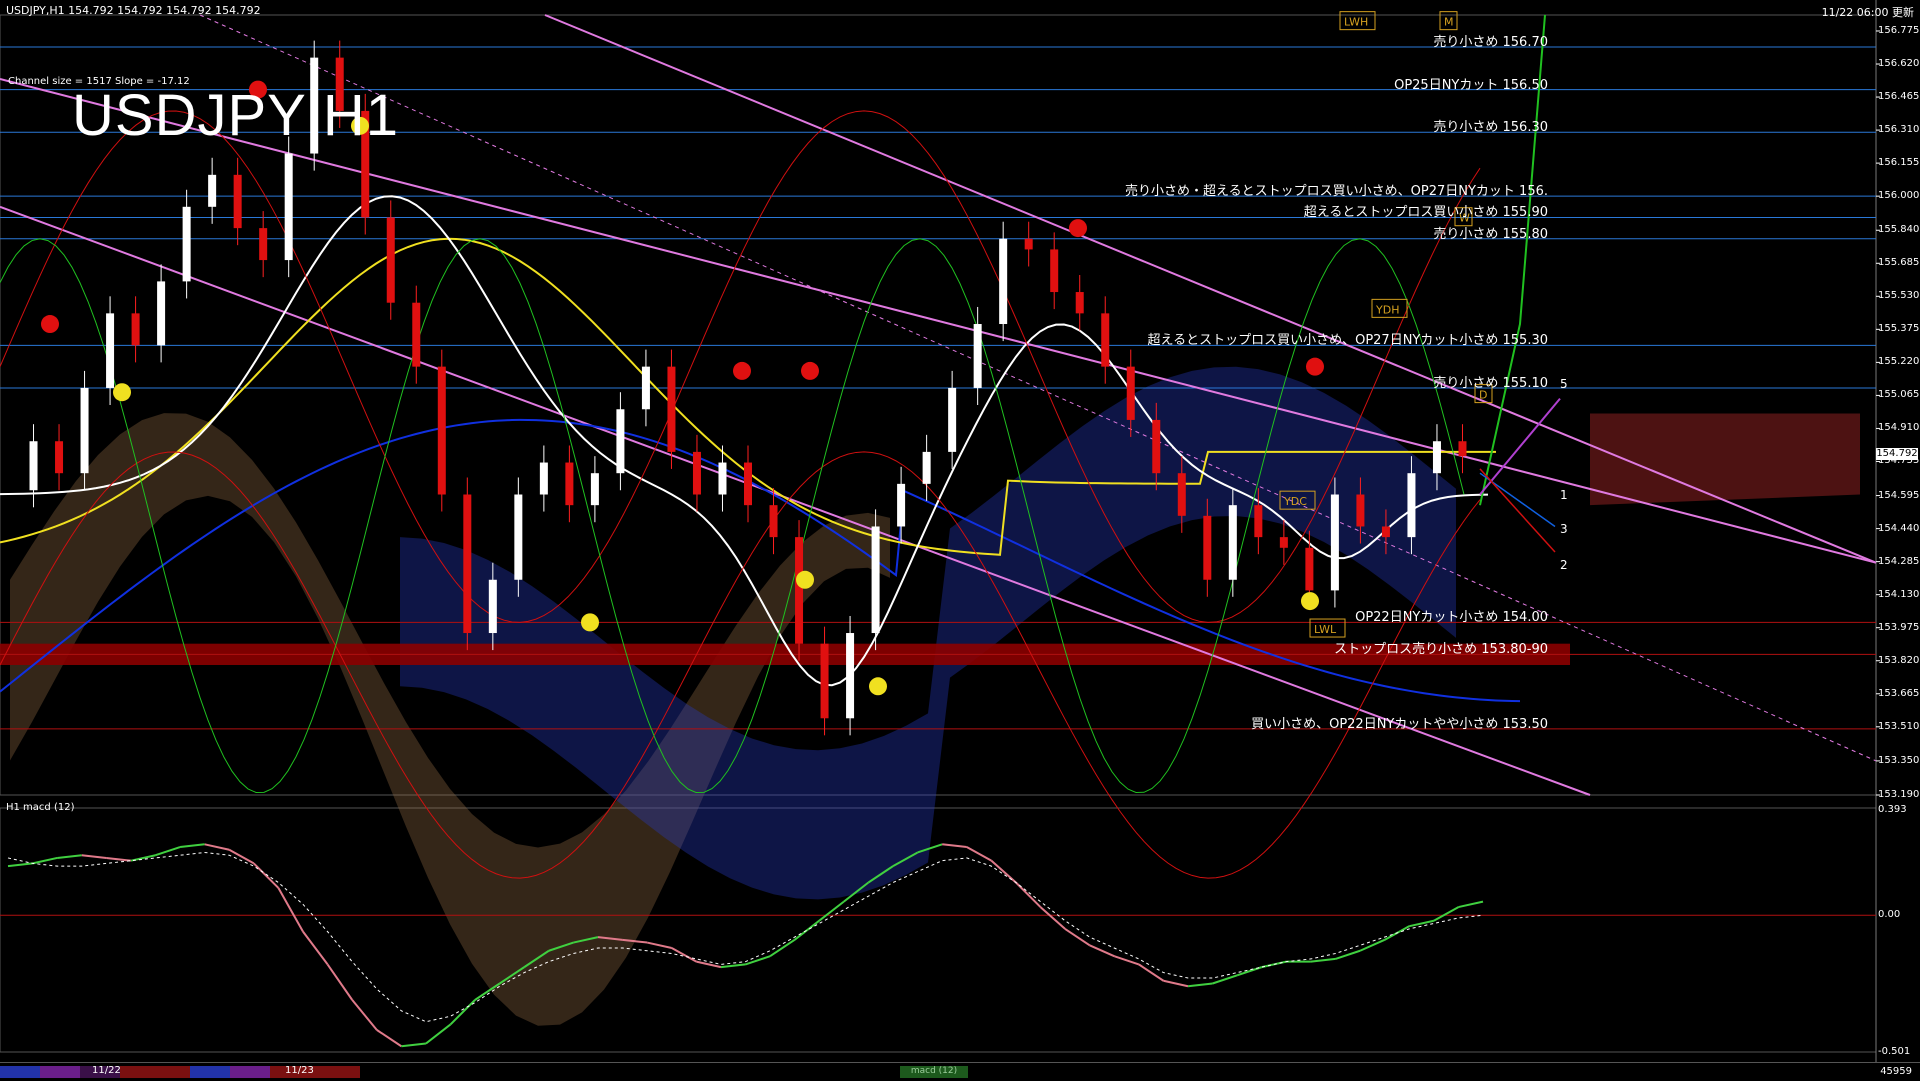 The height and width of the screenshot is (1081, 1920). I want to click on level-label: 売り小さめ 155.80, so click(1490, 232).